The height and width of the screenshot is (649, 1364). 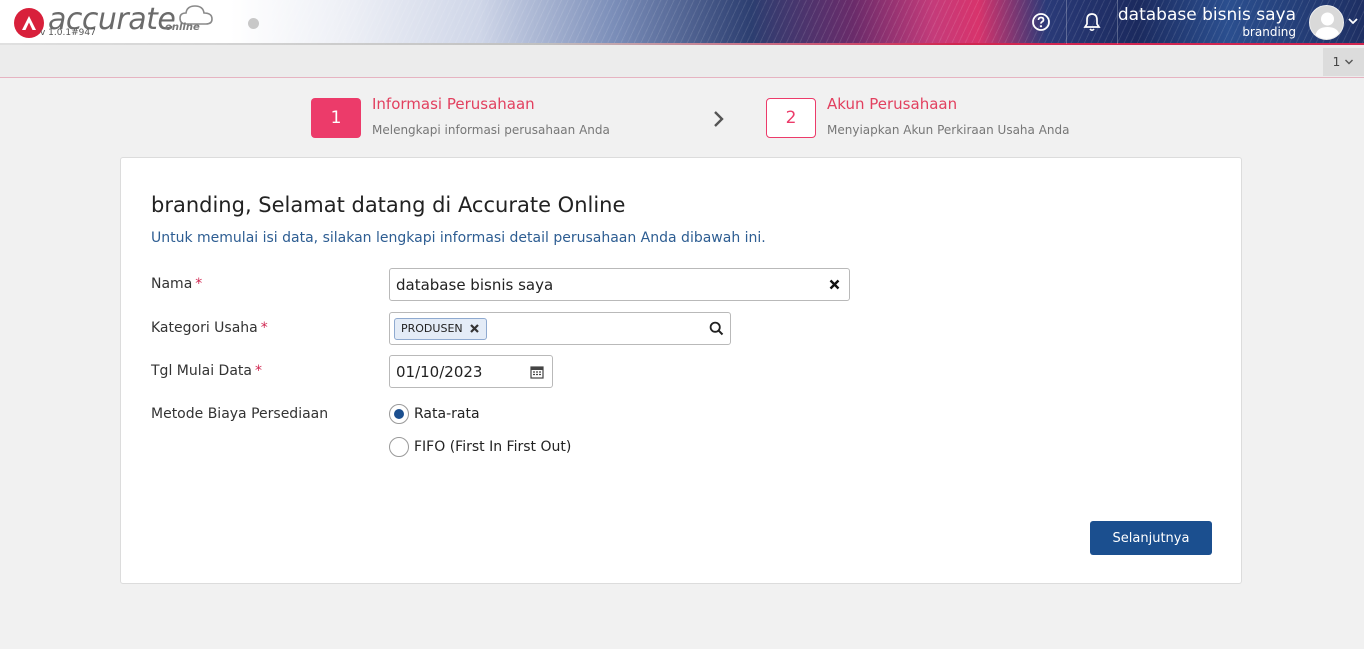 What do you see at coordinates (560, 328) in the screenshot?
I see `kategori-input: PRODUSEN` at bounding box center [560, 328].